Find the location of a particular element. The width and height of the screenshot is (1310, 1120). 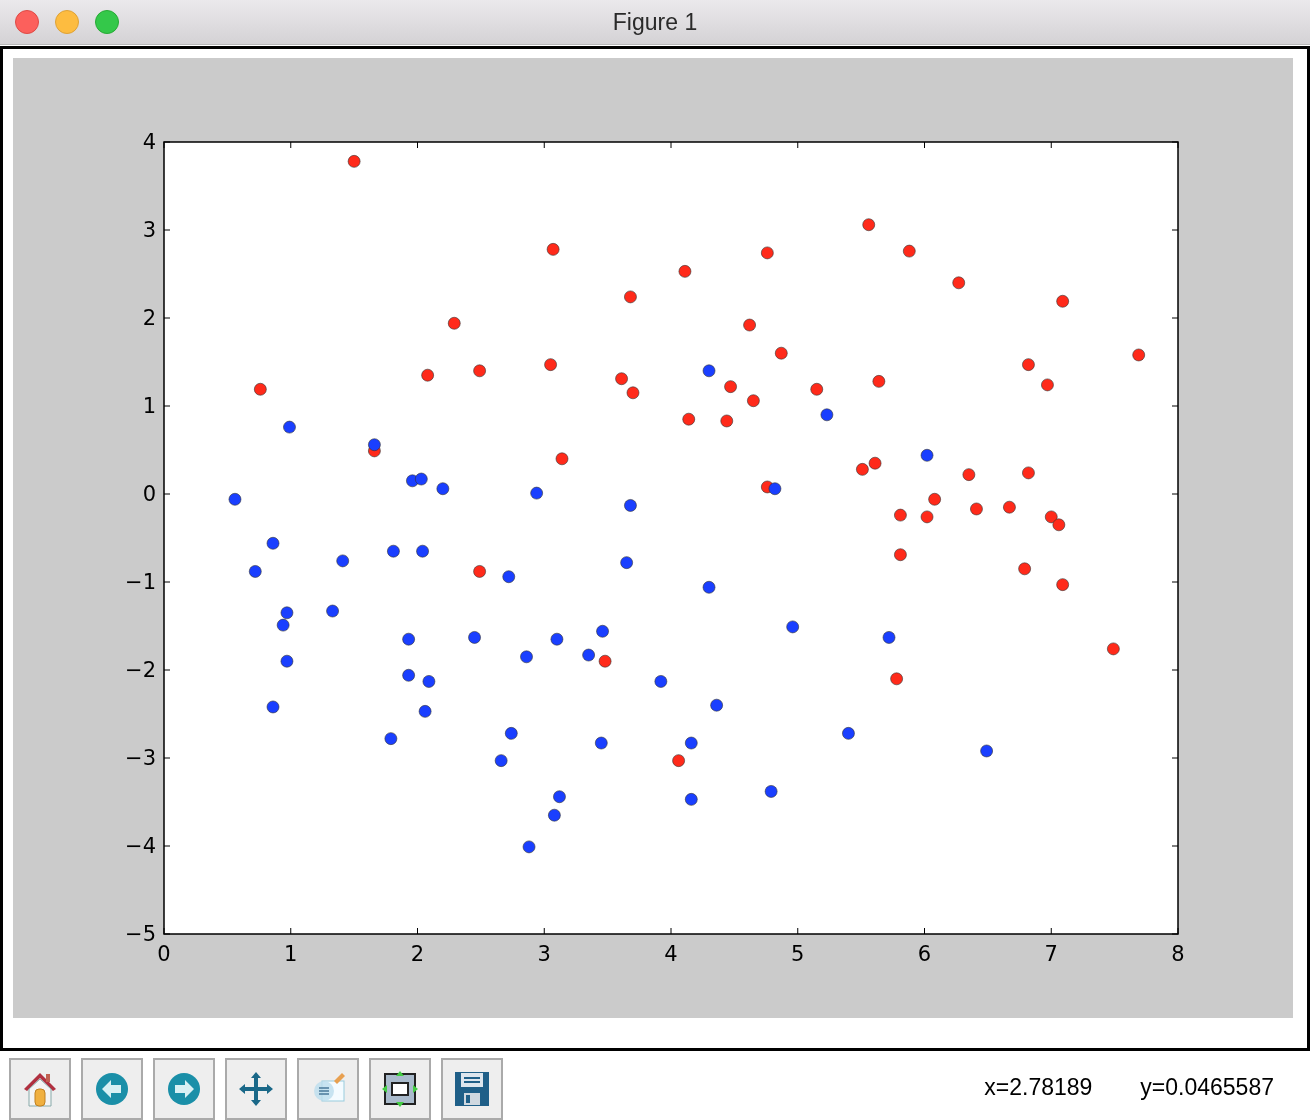

y-tick-label: 0 is located at coordinates (149, 494).